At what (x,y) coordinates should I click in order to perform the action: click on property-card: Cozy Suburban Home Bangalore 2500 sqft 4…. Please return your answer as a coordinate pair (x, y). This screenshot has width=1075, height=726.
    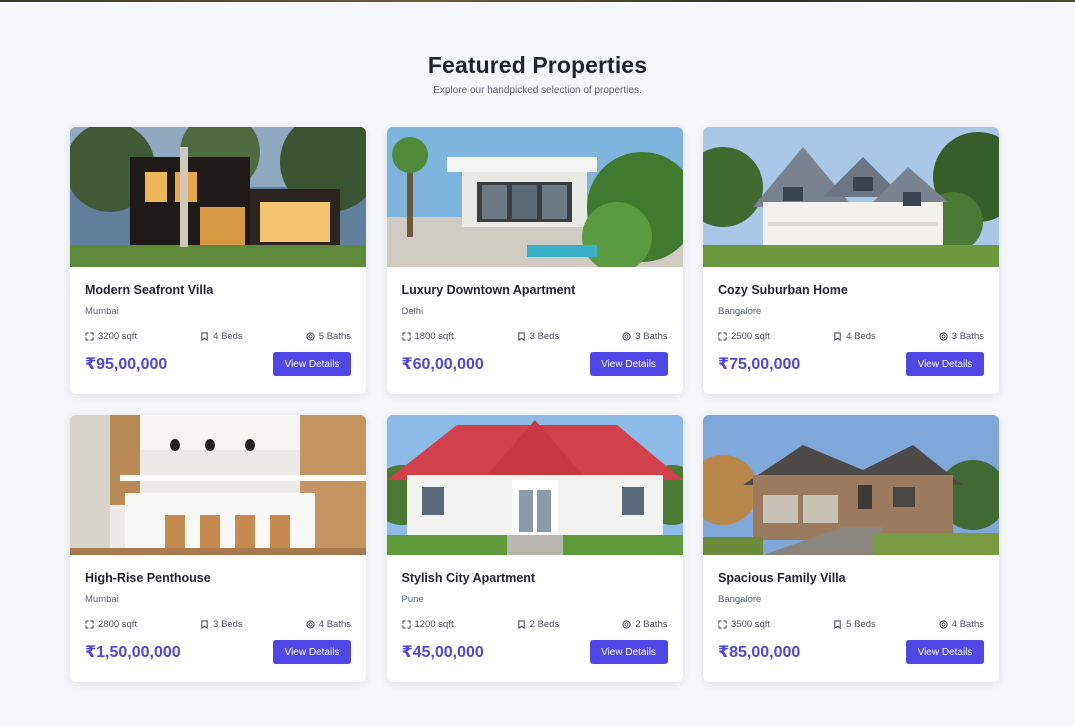
    Looking at the image, I should click on (851, 260).